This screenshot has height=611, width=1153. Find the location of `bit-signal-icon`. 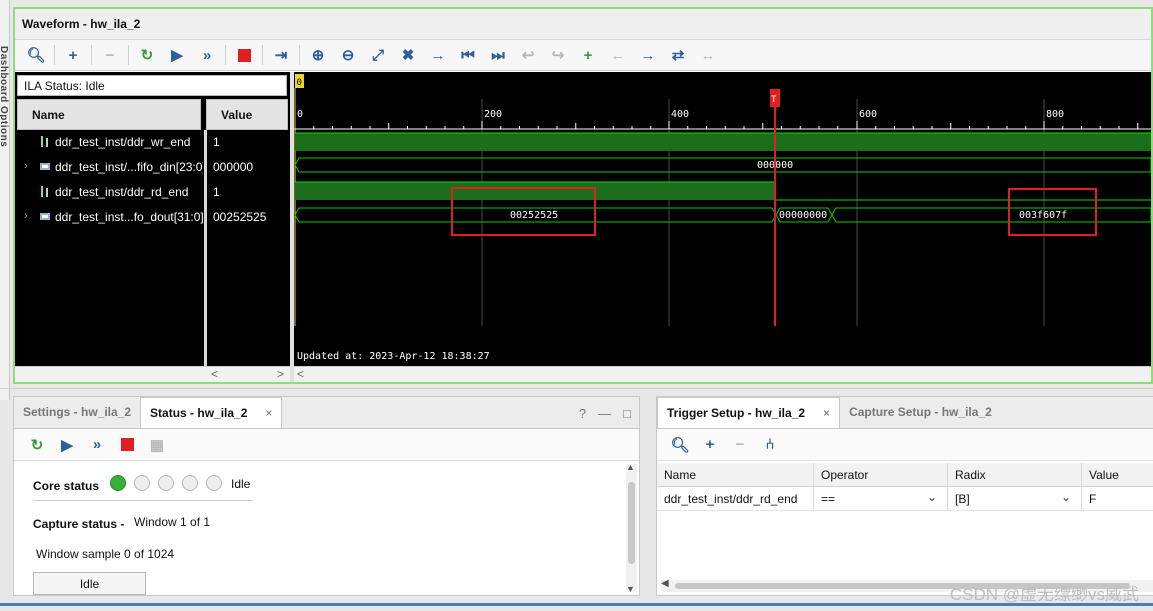

bit-signal-icon is located at coordinates (44, 141).